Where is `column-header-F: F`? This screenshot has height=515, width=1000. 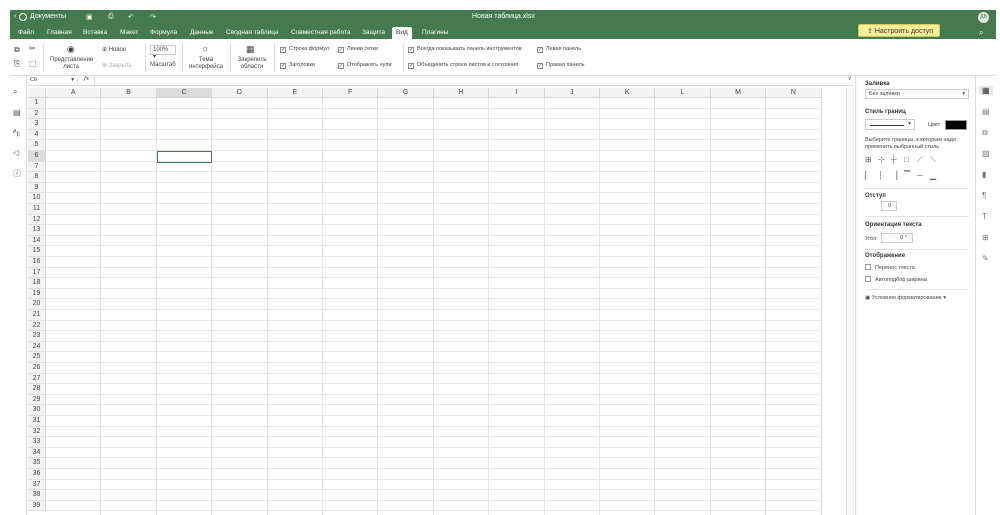
column-header-F: F is located at coordinates (351, 93).